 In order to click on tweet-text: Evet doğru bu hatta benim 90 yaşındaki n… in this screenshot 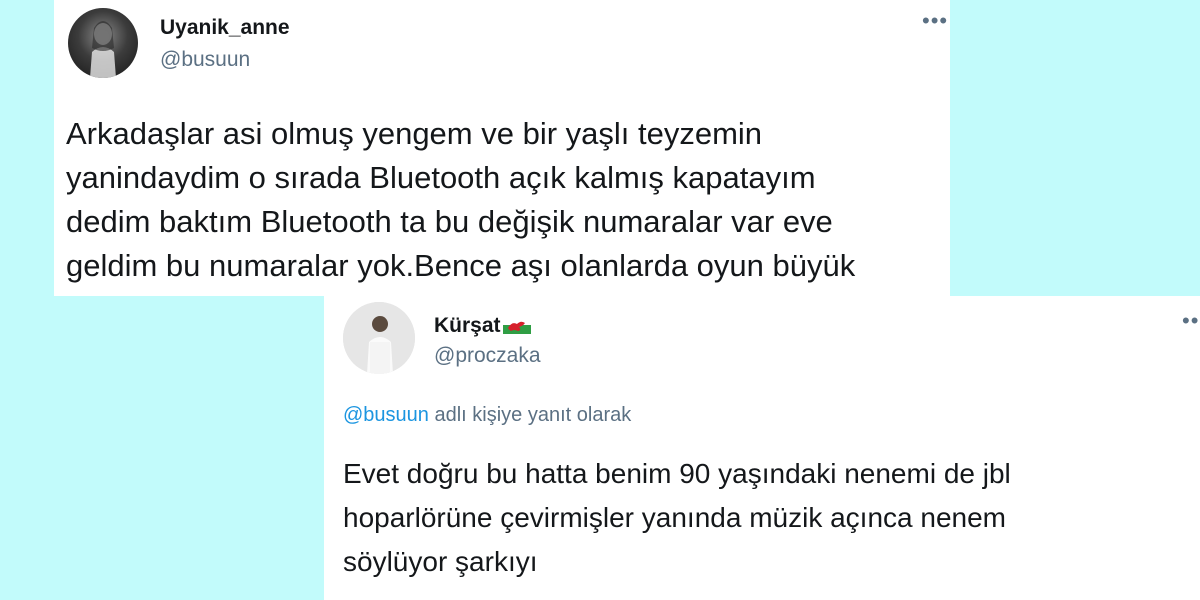, I will do `click(677, 517)`.